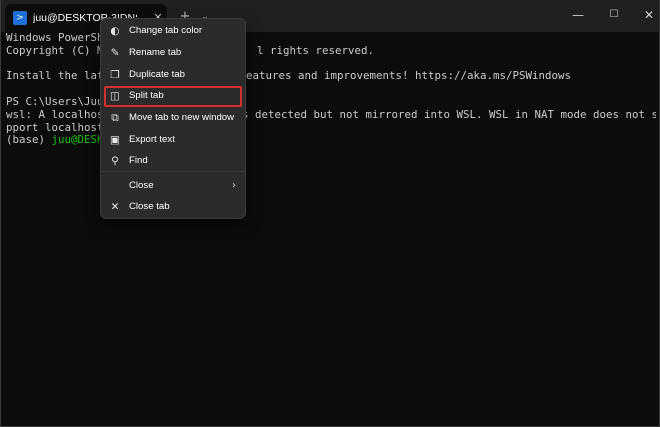 This screenshot has width=660, height=427. I want to click on save-icon: ▣, so click(115, 140).